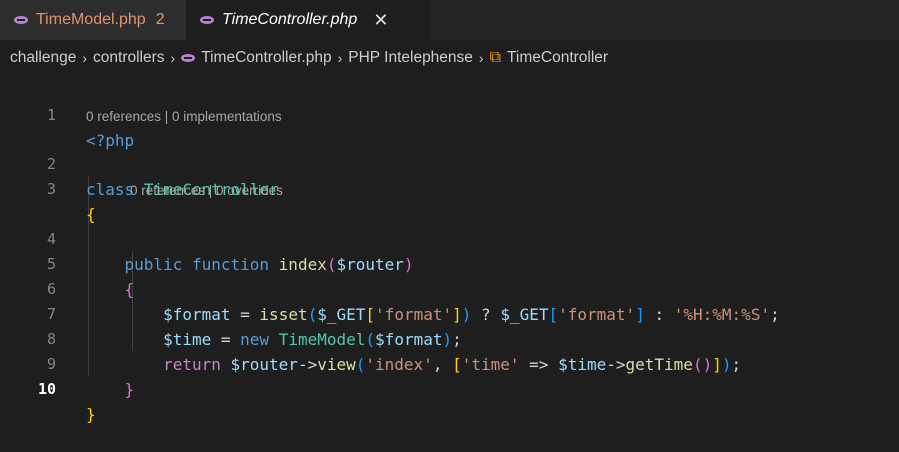 The width and height of the screenshot is (899, 452). What do you see at coordinates (290, 19) in the screenshot?
I see `tab-label: TimeController.php` at bounding box center [290, 19].